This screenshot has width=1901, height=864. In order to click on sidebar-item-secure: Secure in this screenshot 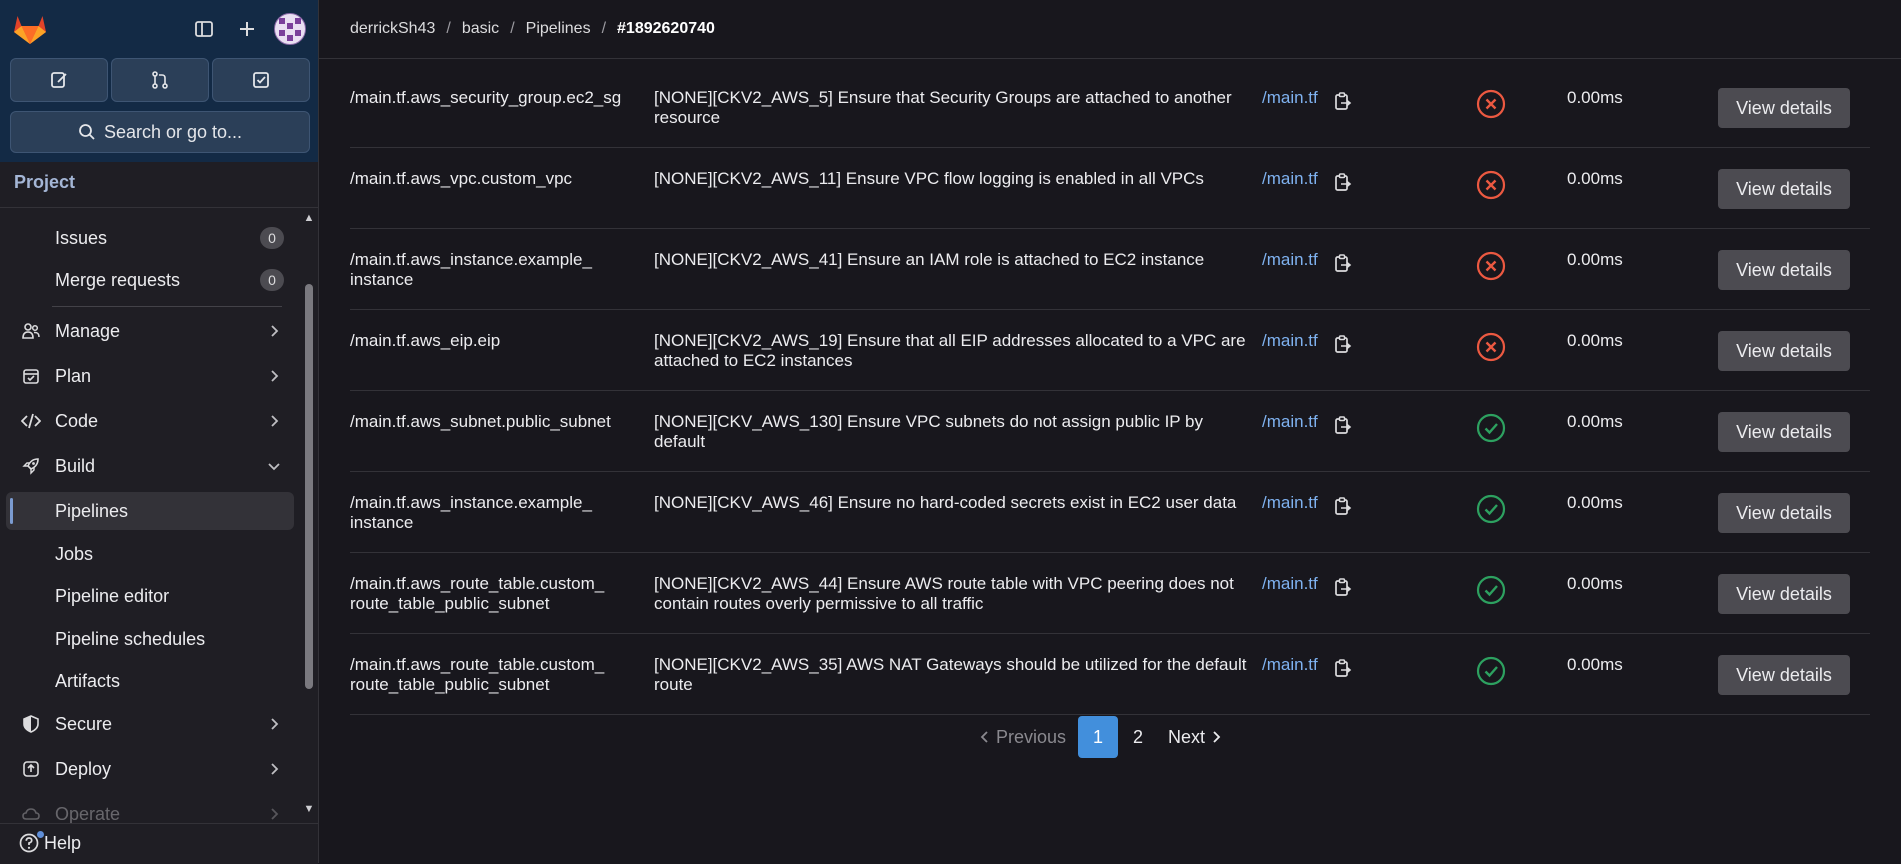, I will do `click(150, 724)`.